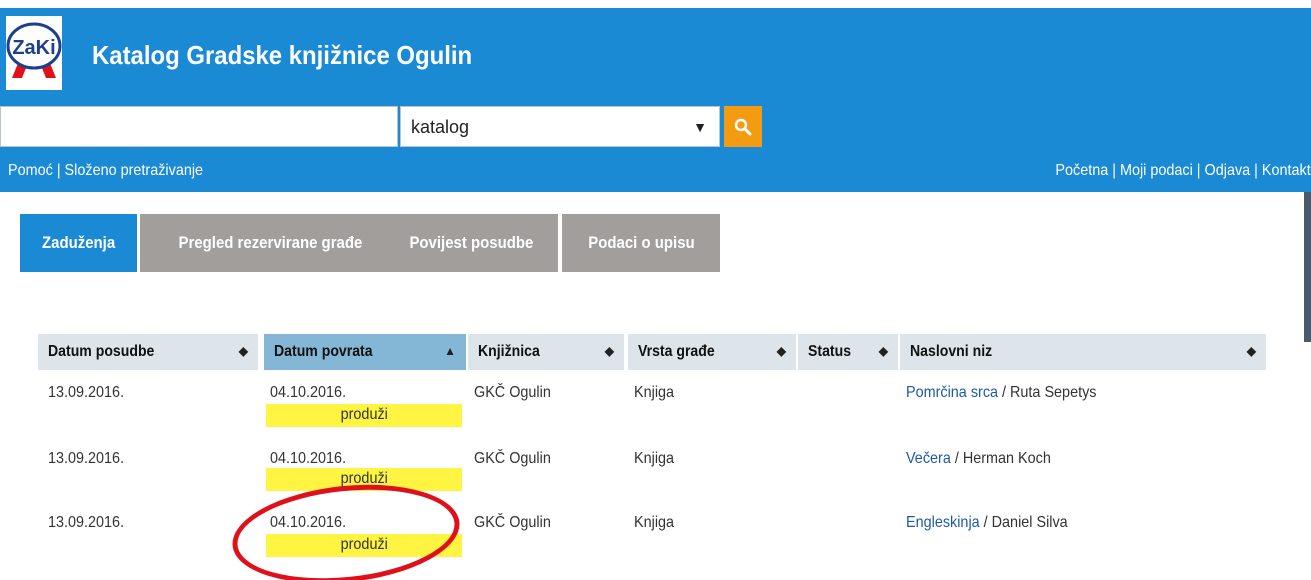 The width and height of the screenshot is (1311, 580). Describe the element at coordinates (450, 351) in the screenshot. I see `sort-ascending-icon: ▲` at that location.